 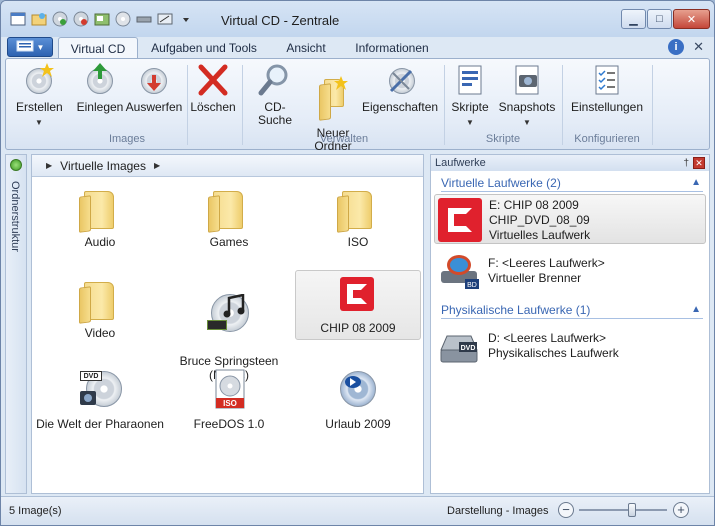 I want to click on disc-add-icon, so click(x=59, y=18).